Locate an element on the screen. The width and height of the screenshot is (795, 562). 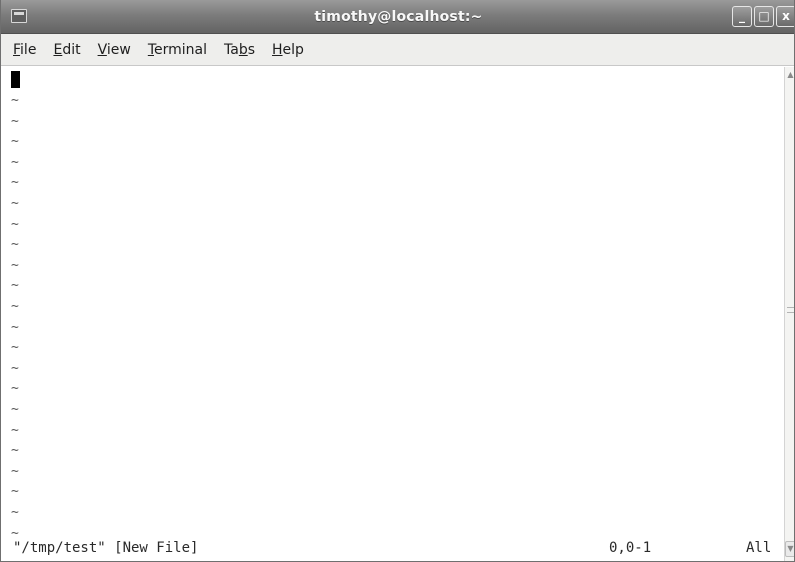
scroll-grip-icon is located at coordinates (790, 310).